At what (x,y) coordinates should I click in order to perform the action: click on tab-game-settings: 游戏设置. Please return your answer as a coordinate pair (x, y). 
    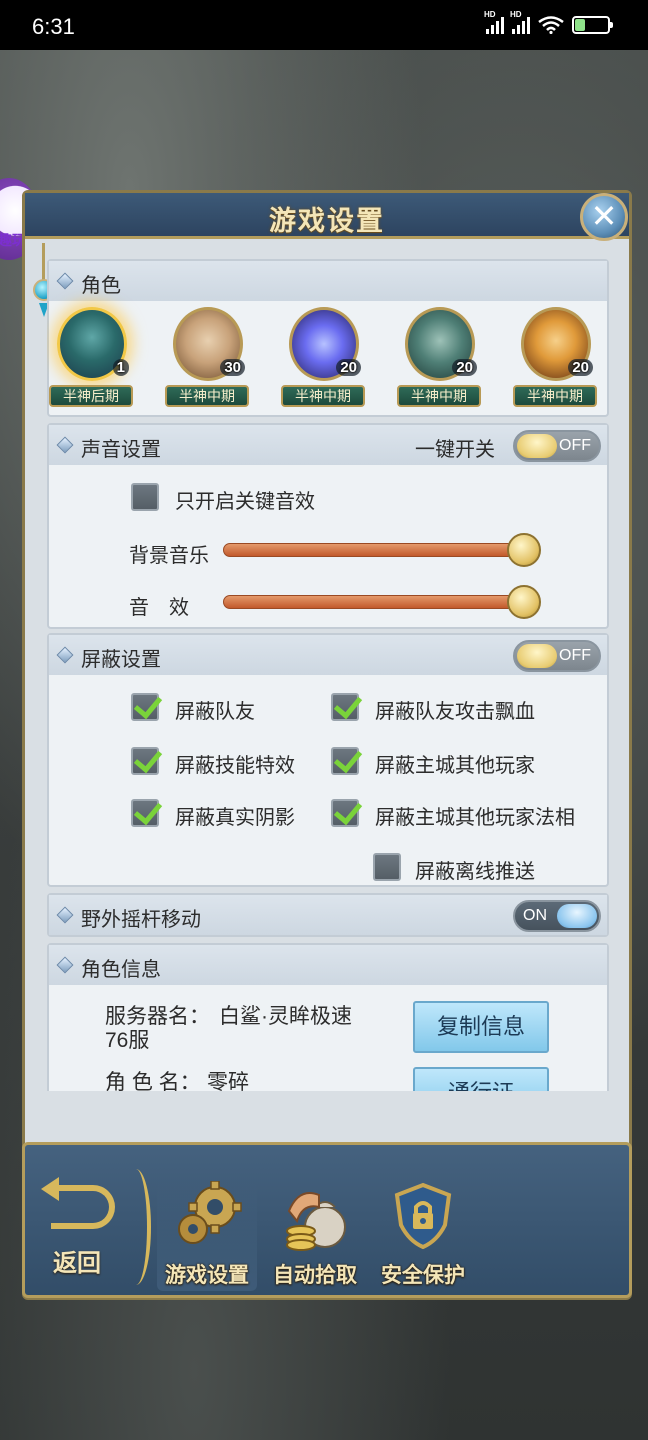
    Looking at the image, I should click on (207, 1236).